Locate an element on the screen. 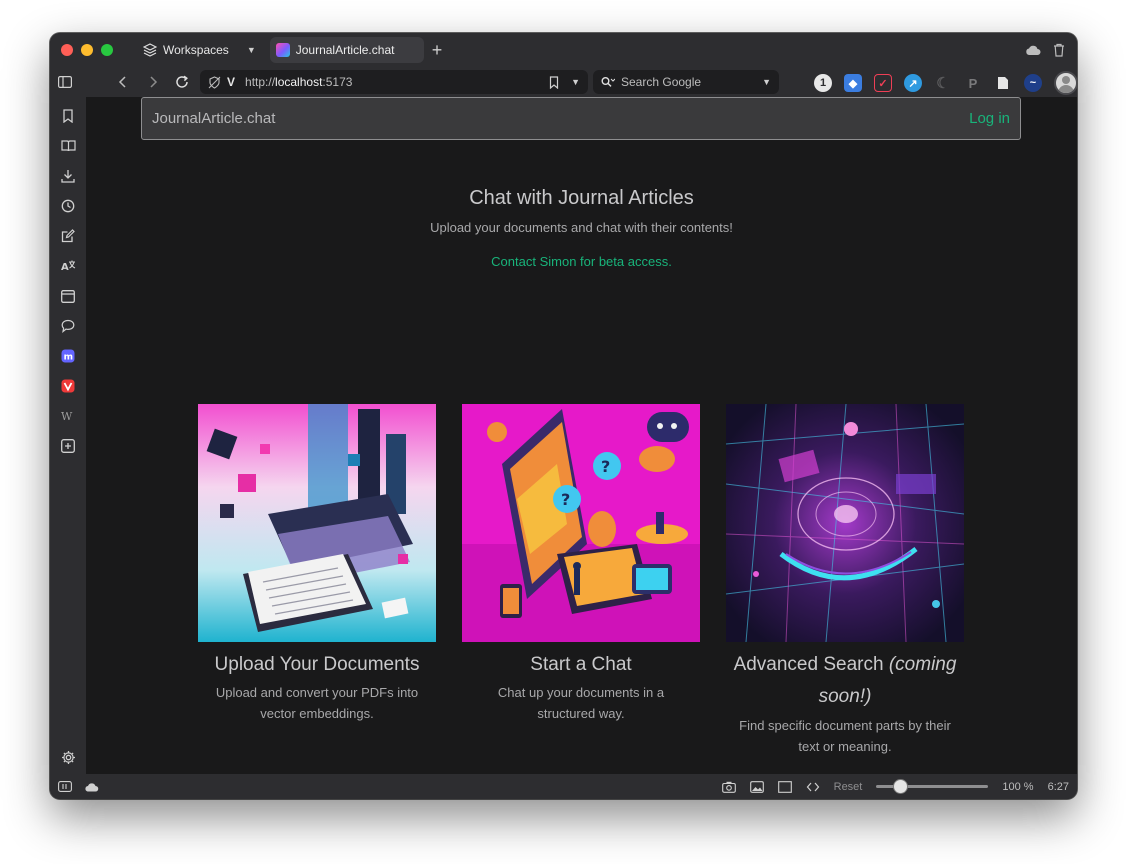 The width and height of the screenshot is (1126, 864). search-input: Search Google ▼ is located at coordinates (686, 82).